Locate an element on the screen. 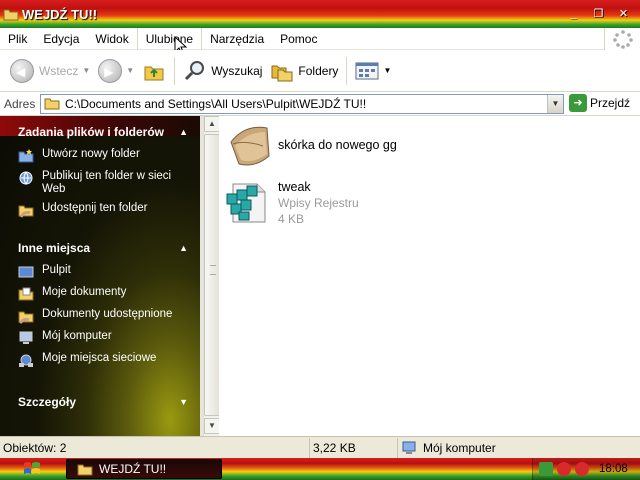 The height and width of the screenshot is (480, 640). up-folder-button is located at coordinates (154, 71).